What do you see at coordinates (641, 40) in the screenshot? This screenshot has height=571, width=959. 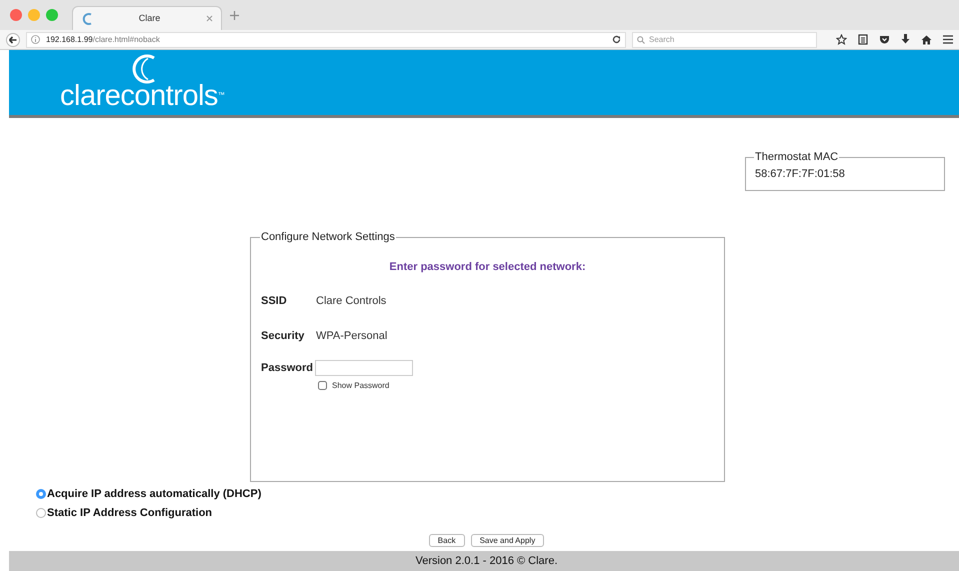 I see `search-icon` at bounding box center [641, 40].